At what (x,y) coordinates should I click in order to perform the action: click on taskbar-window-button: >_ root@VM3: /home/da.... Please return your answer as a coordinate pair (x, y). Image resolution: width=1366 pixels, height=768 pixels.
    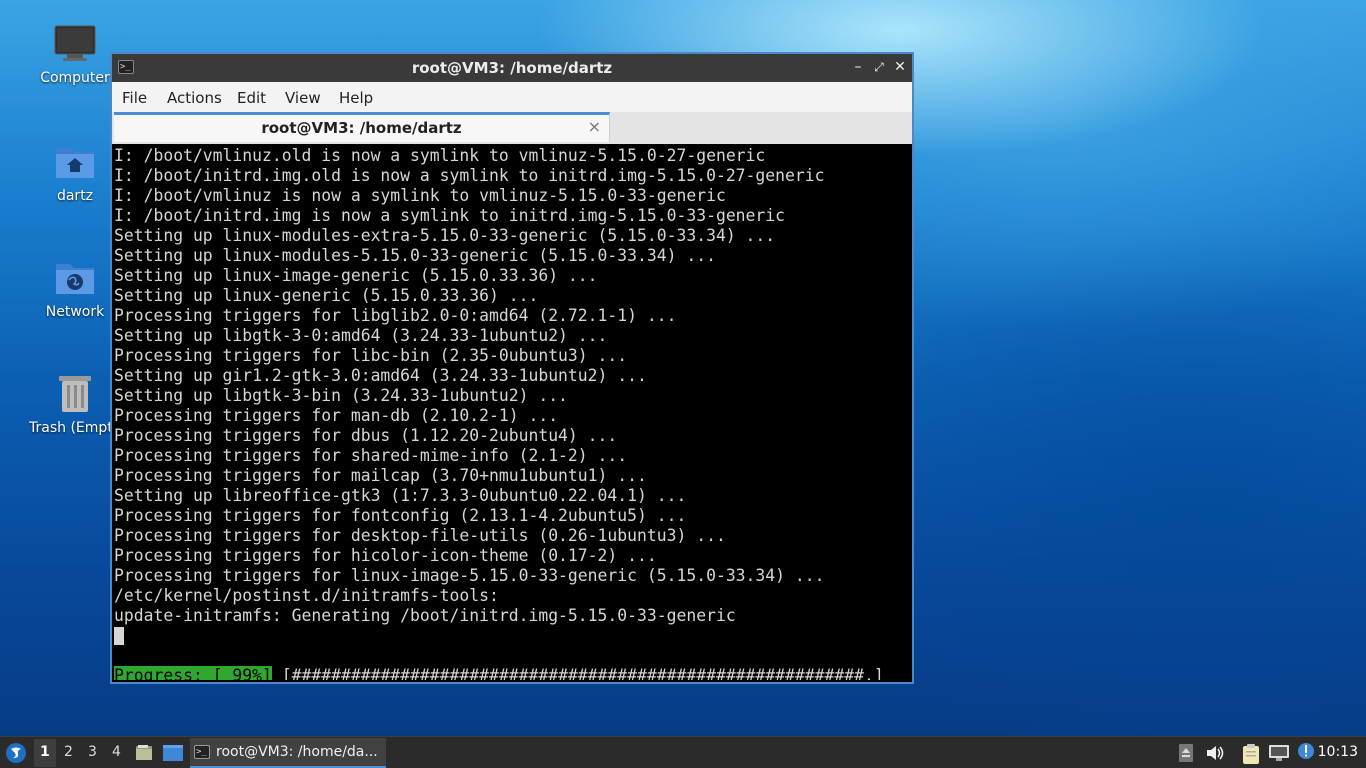
    Looking at the image, I should click on (288, 753).